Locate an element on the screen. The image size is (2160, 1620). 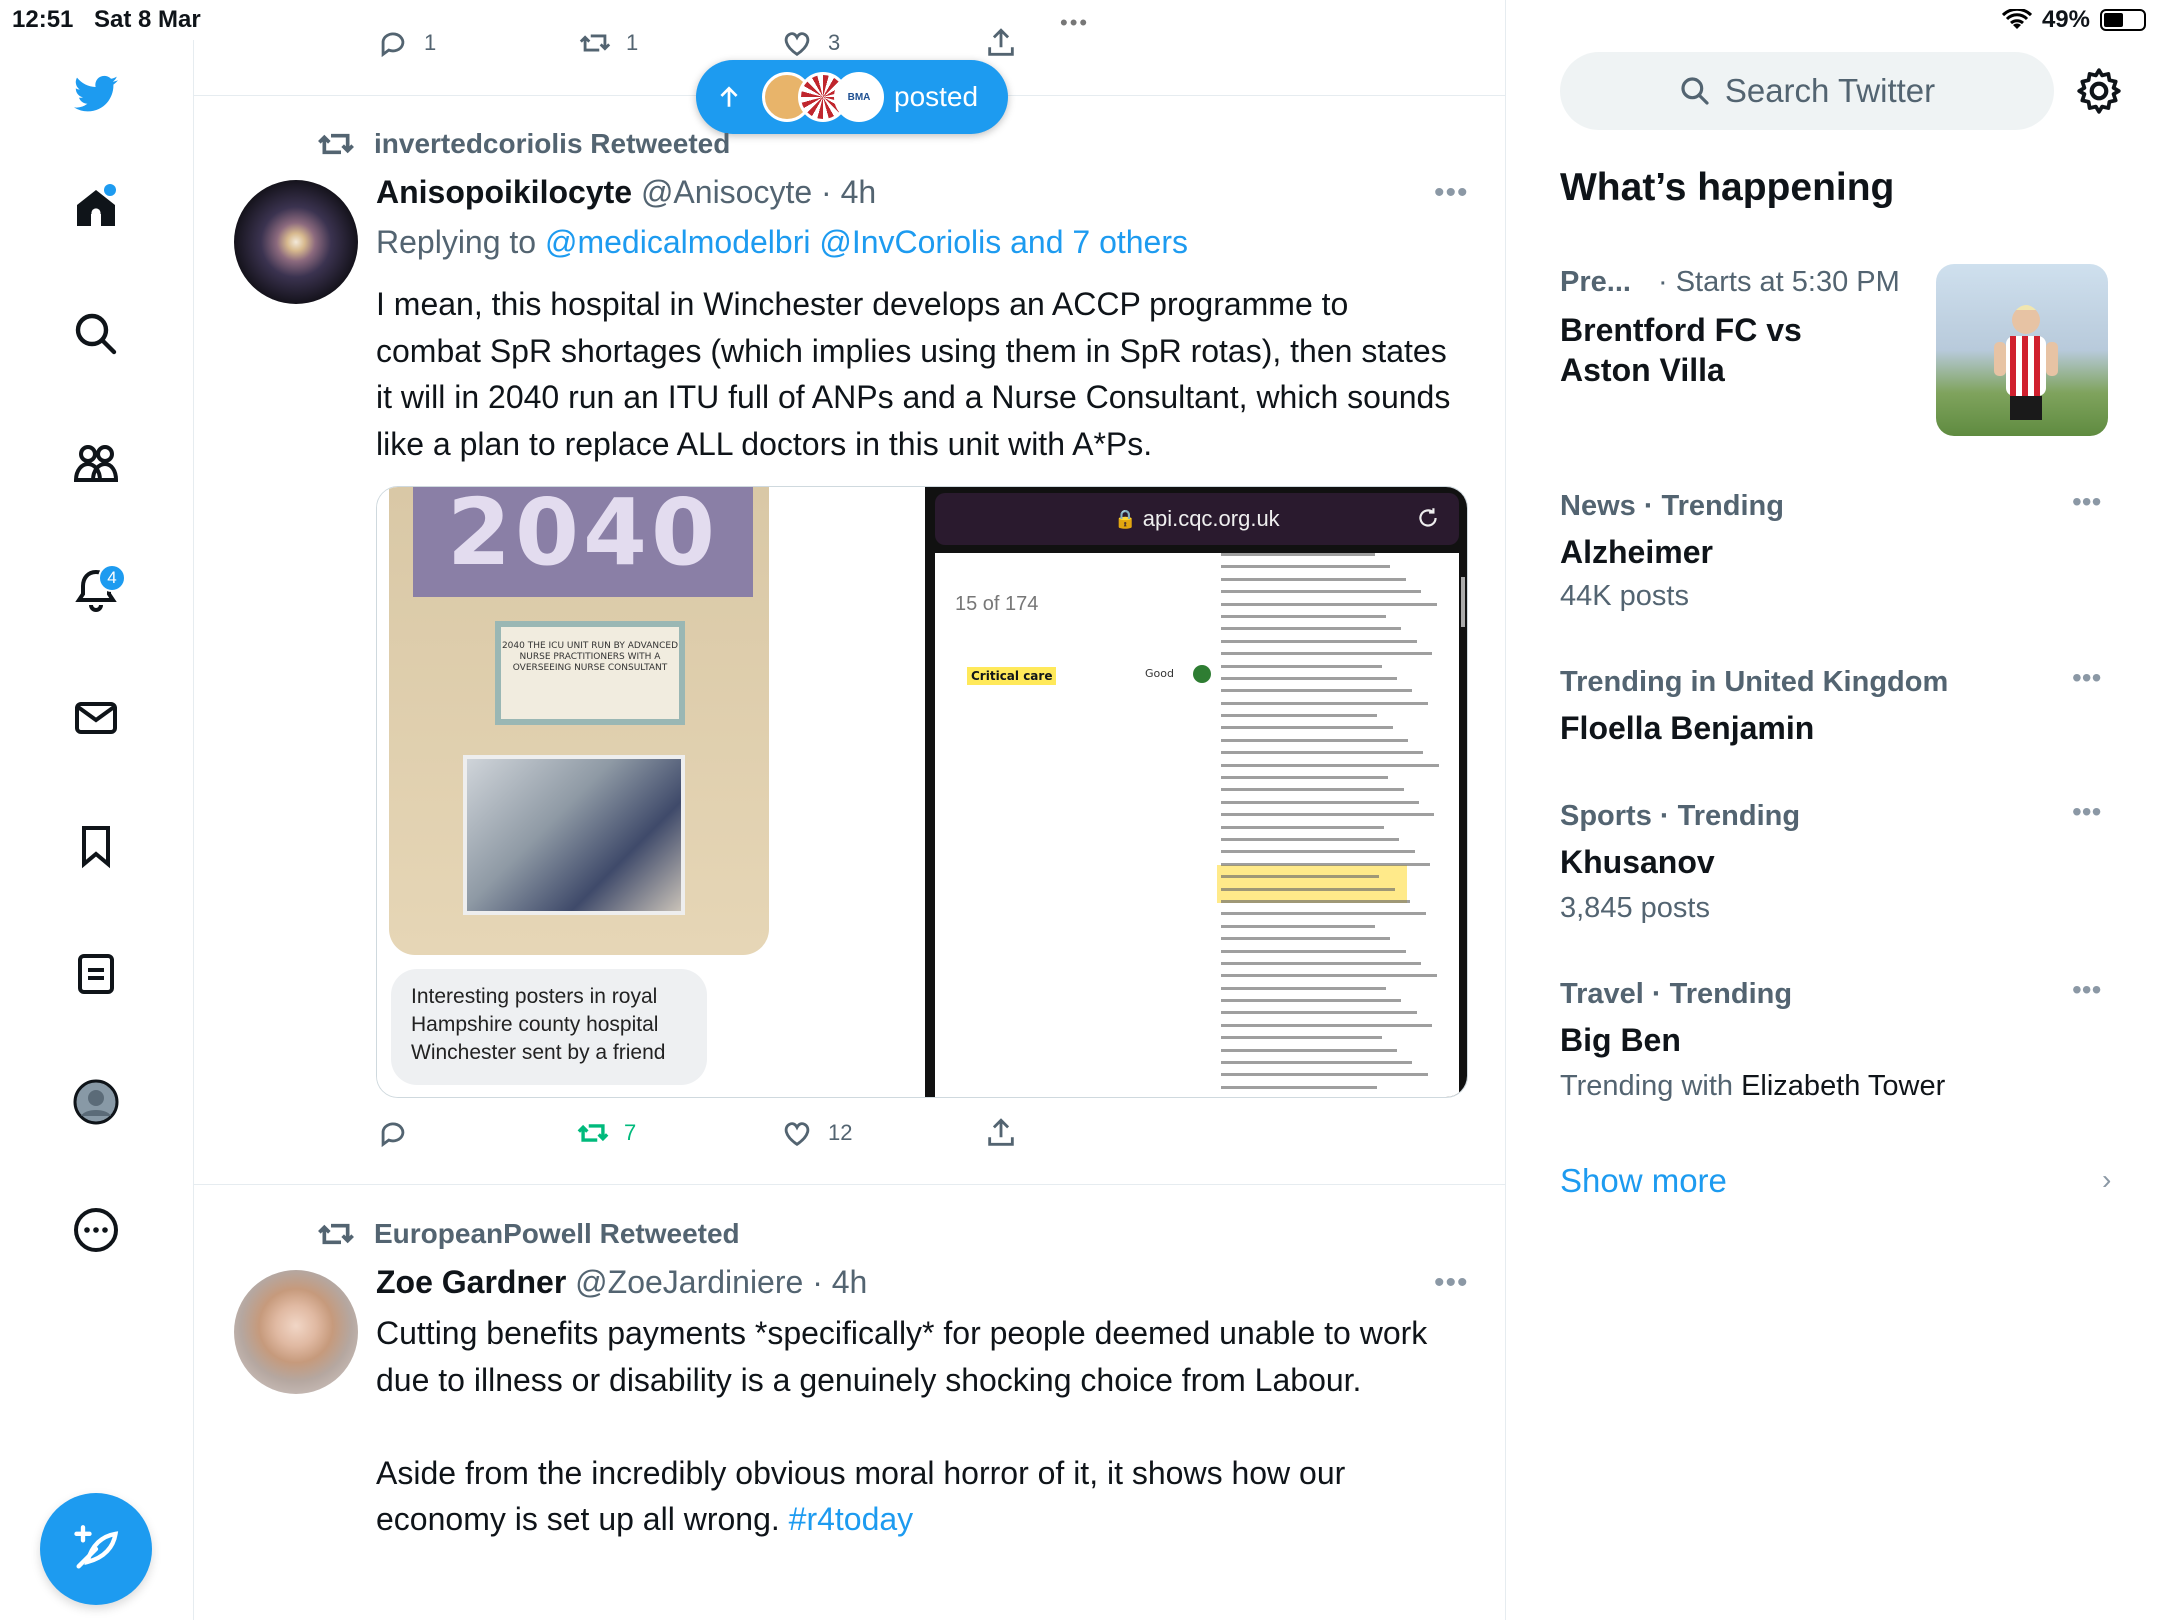
more-icon is located at coordinates (96, 1230).